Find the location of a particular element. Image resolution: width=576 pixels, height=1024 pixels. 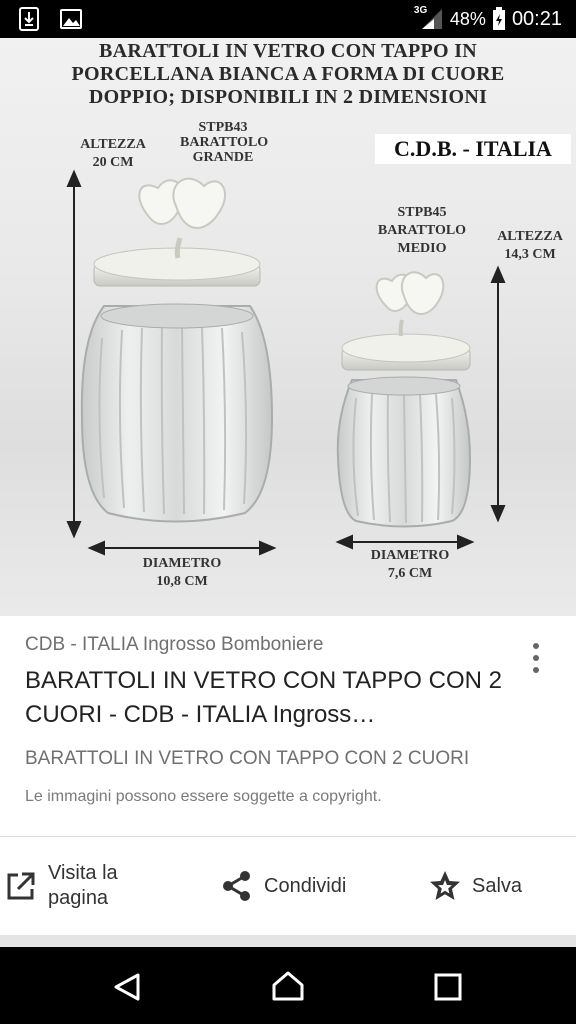

small-jar-height: ALTEZZA 14,3 CM is located at coordinates (530, 246).